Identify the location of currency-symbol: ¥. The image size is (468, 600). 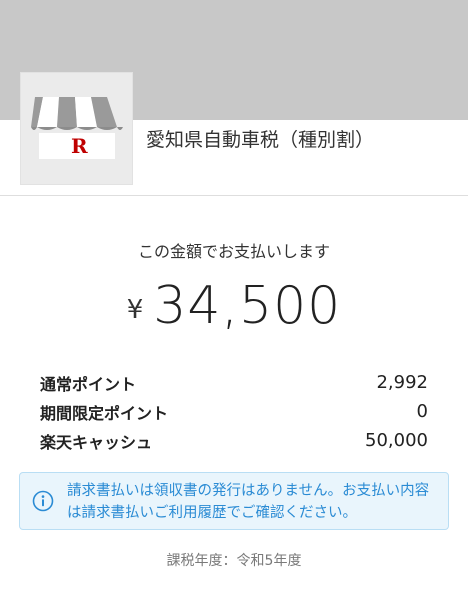
(135, 310).